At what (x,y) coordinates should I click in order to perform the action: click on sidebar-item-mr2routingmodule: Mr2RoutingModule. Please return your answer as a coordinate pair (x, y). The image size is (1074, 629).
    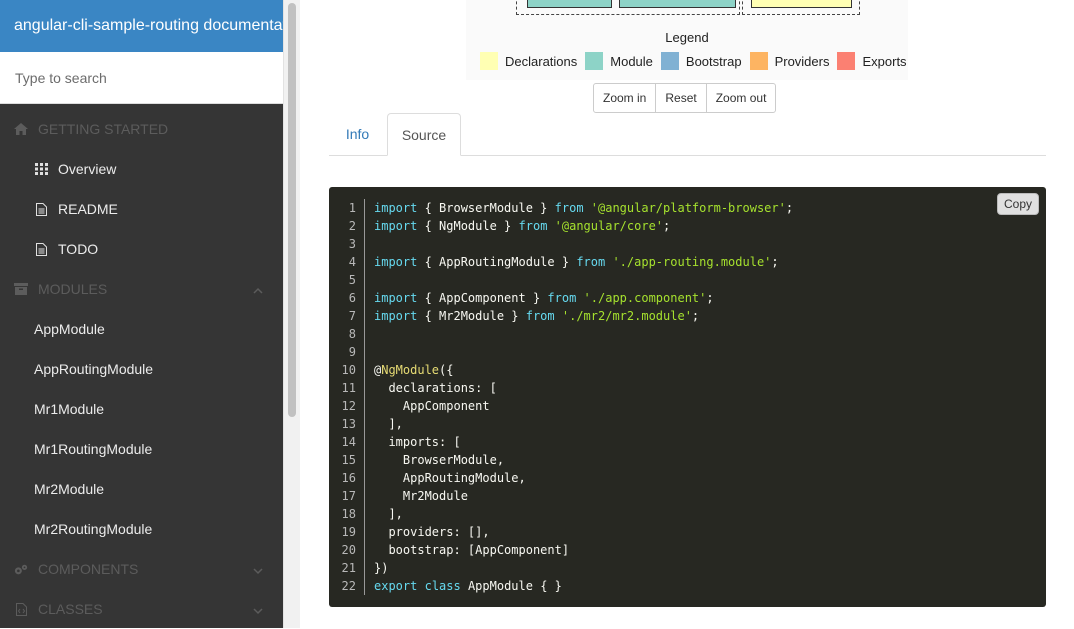
    Looking at the image, I should click on (141, 529).